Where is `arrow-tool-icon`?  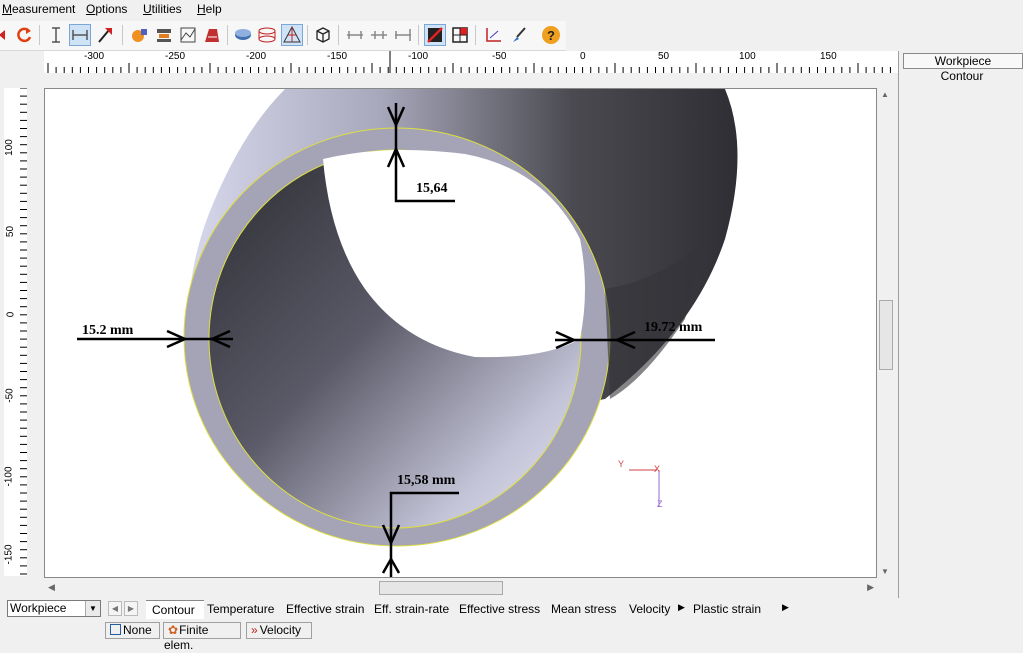 arrow-tool-icon is located at coordinates (105, 35).